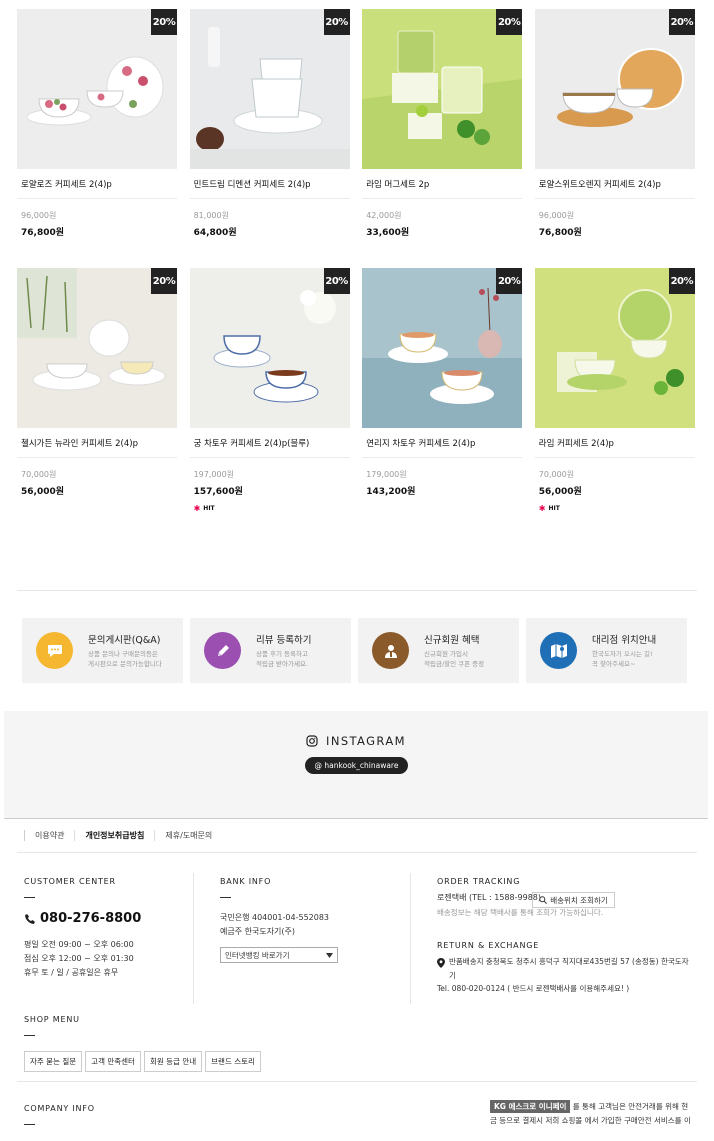  Describe the element at coordinates (479, 881) in the screenshot. I see `order-tracking-title: ORDER TRACKING` at that location.